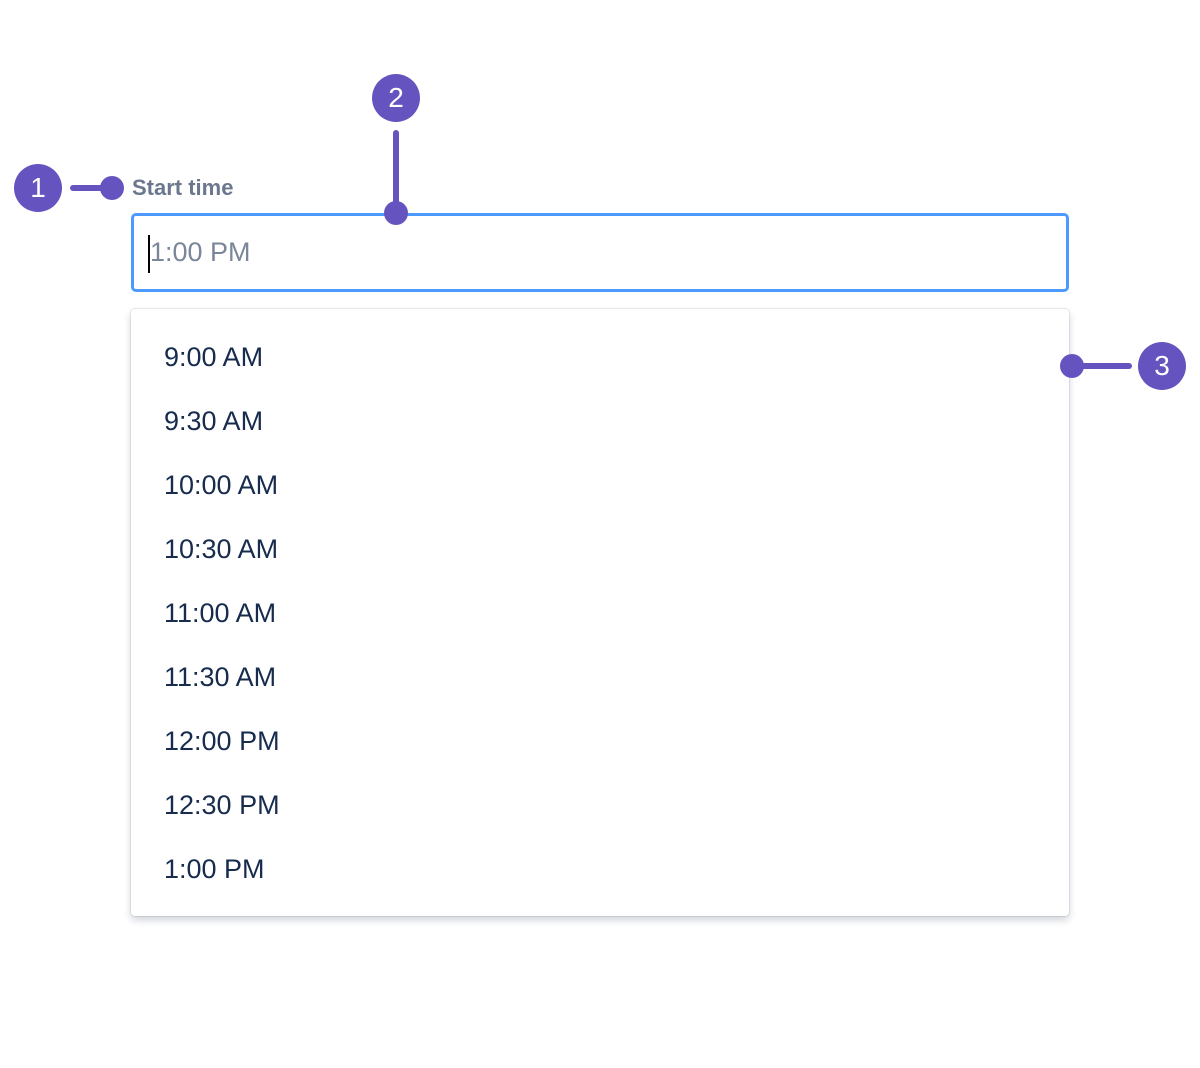 Image resolution: width=1200 pixels, height=1068 pixels. Describe the element at coordinates (600, 805) in the screenshot. I see `time-option: 12:30 PM` at that location.